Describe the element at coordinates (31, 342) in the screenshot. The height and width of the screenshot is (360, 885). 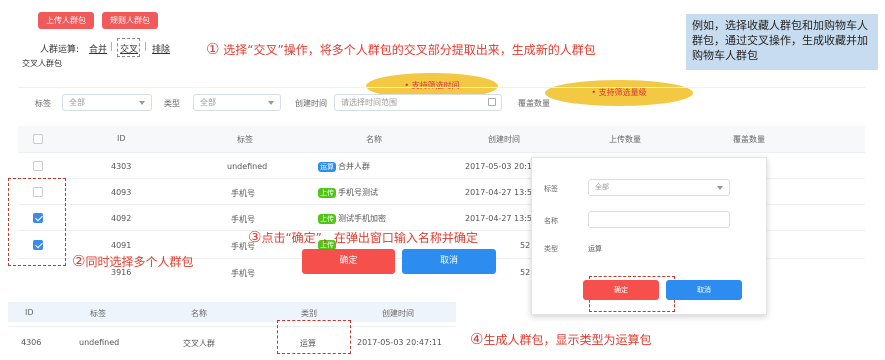
I see `result-row-id: 4306` at that location.